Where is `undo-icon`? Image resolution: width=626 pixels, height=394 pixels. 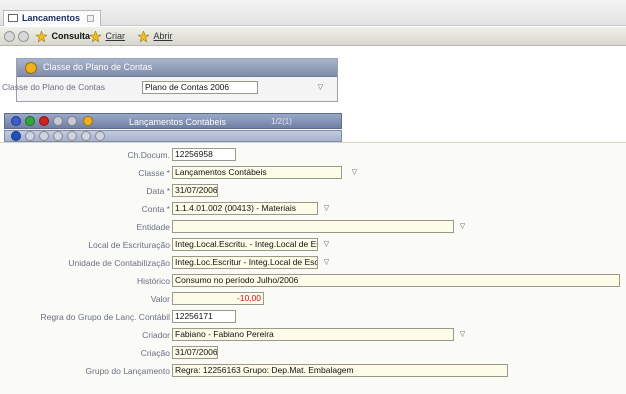 undo-icon is located at coordinates (58, 121).